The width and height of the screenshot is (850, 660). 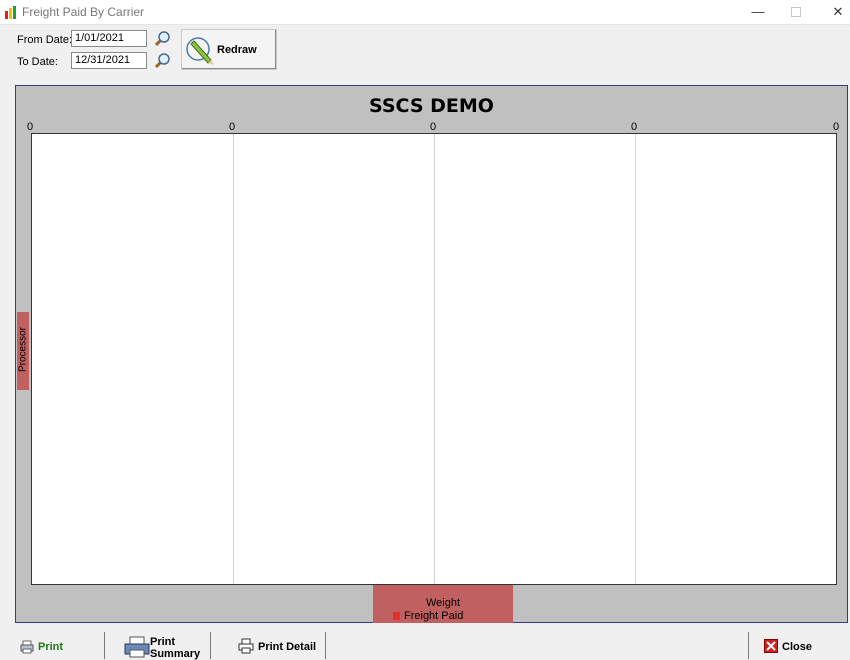 I want to click on to-date-lookup-icon, so click(x=162, y=61).